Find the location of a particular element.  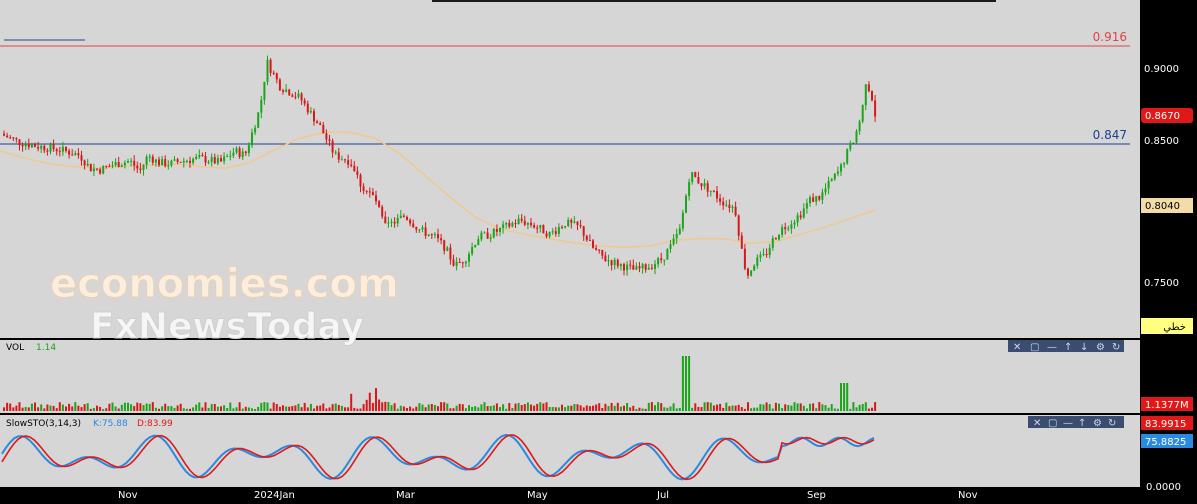

y-tick-label: 0.8500 is located at coordinates (1161, 141).